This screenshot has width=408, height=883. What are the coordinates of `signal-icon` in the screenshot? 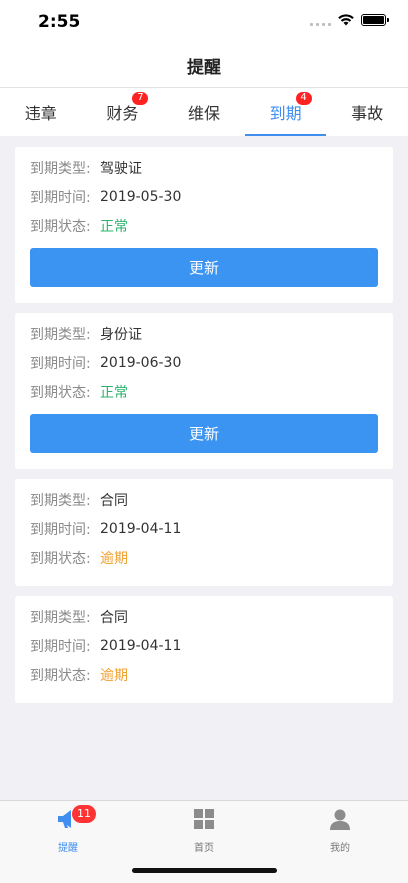 It's located at (320, 20).